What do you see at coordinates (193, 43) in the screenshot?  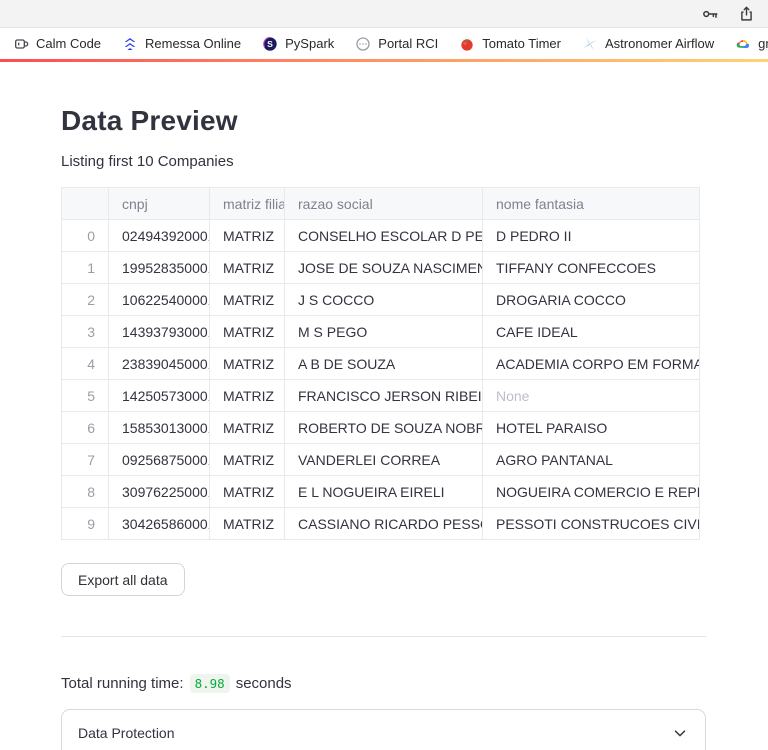 I see `bookmark-label: Remessa Online` at bounding box center [193, 43].